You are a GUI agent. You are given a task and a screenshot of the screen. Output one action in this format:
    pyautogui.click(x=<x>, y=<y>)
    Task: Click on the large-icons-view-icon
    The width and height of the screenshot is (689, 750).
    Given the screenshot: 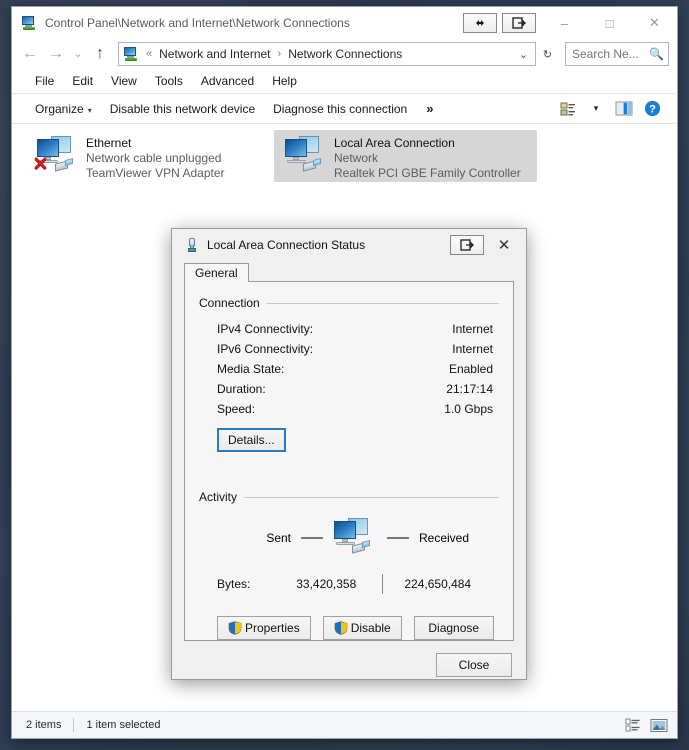 What is the action you would take?
    pyautogui.click(x=659, y=725)
    